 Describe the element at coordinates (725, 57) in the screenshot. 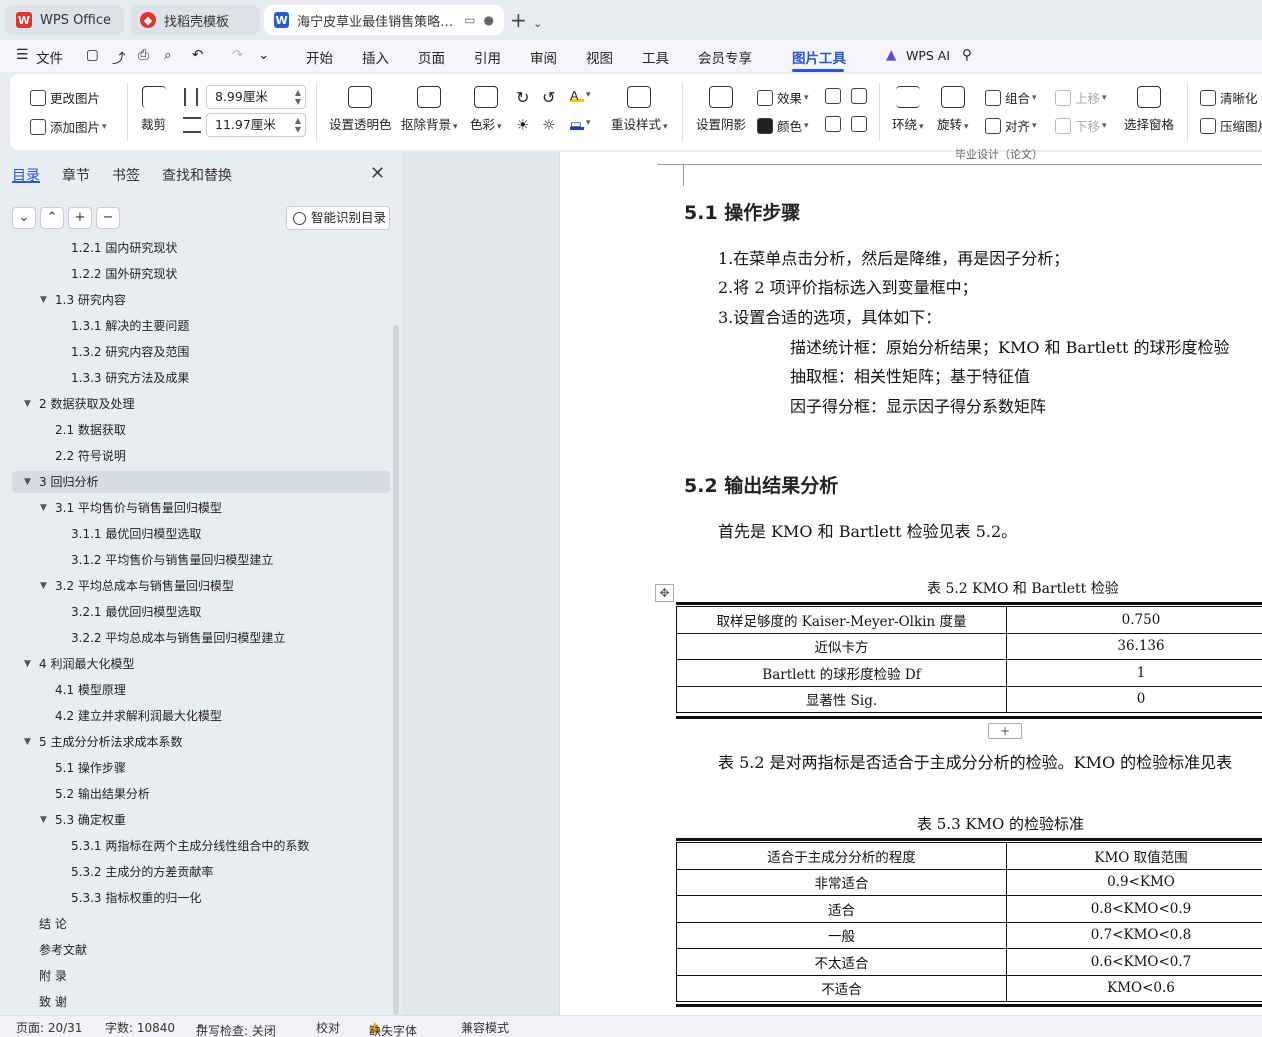

I see `menu-member: 会员专享` at that location.